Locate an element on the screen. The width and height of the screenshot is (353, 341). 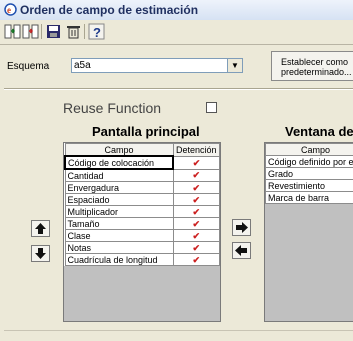
arrow-up-icon is located at coordinates (40, 228).